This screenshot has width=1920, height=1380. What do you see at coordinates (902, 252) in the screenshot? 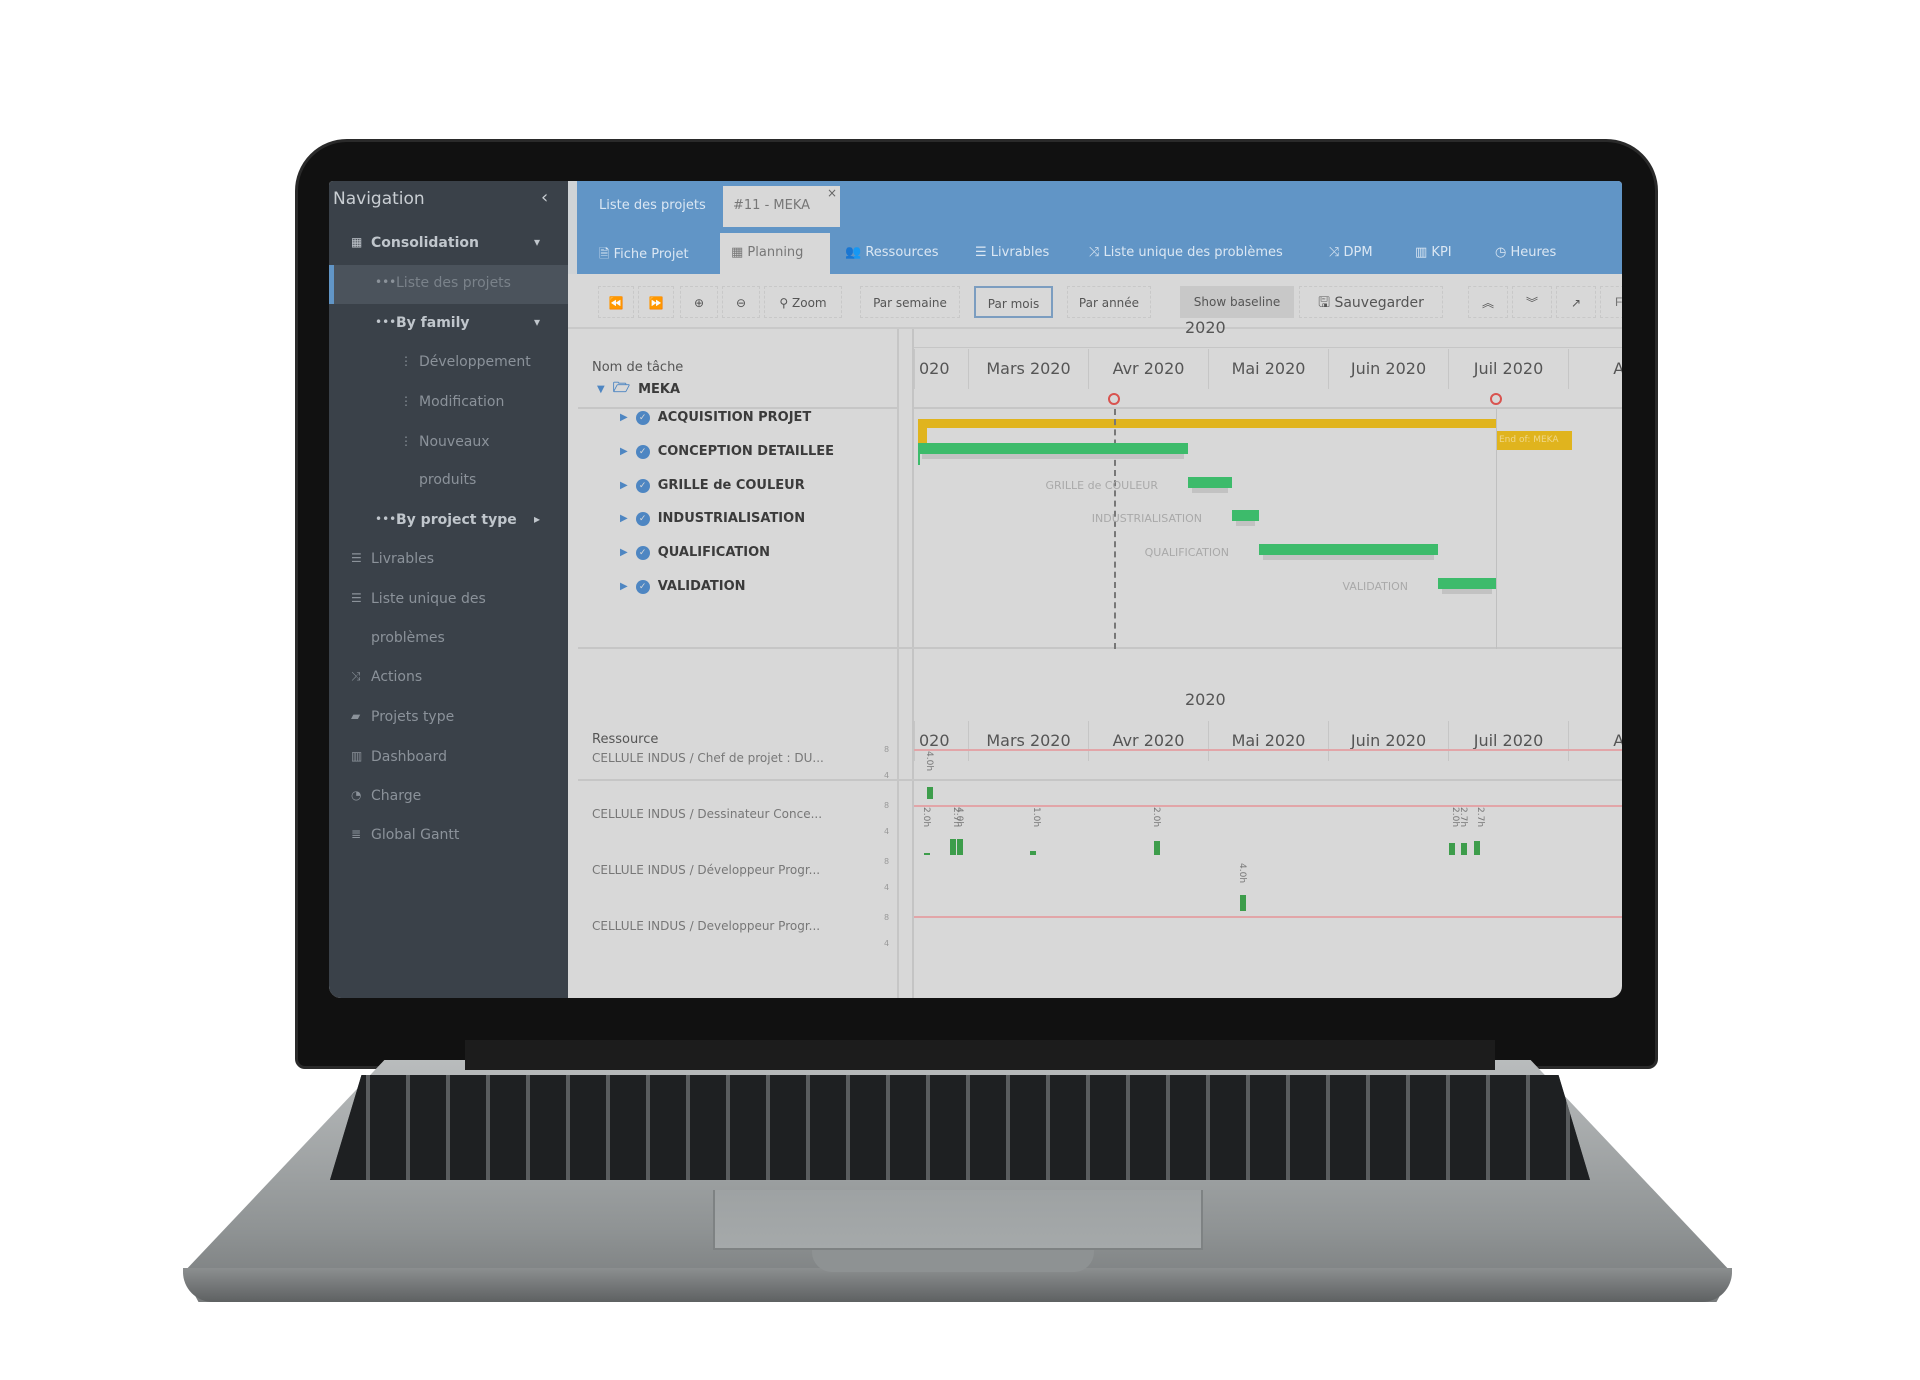
I see `tab-label: Ressources` at bounding box center [902, 252].